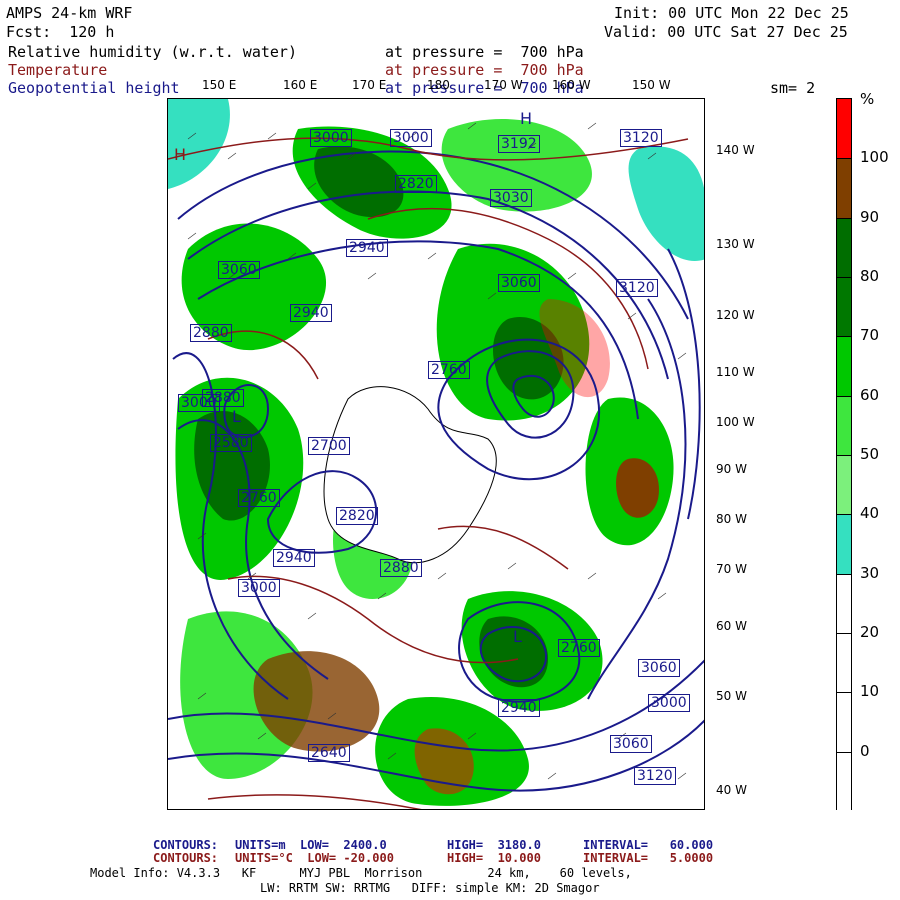 The height and width of the screenshot is (900, 900). I want to click on height-contour-label: 3192, so click(519, 144).